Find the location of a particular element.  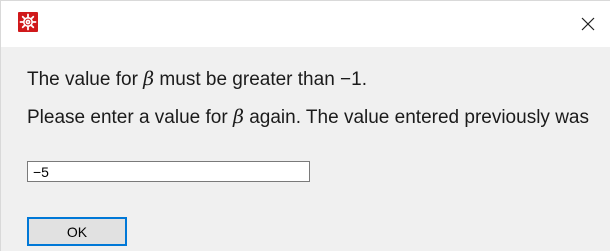

app-gear-icon is located at coordinates (28, 22).